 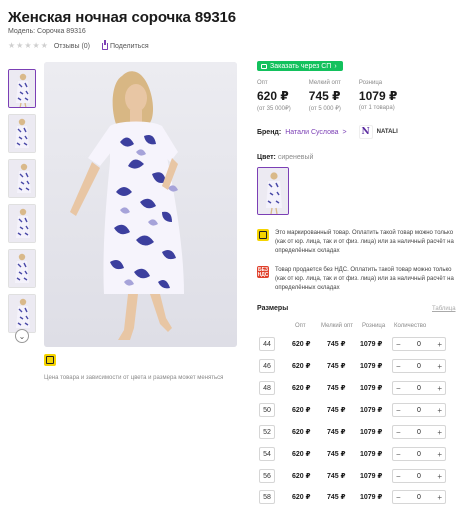 What do you see at coordinates (262, 83) in the screenshot?
I see `price-label: Опт` at bounding box center [262, 83].